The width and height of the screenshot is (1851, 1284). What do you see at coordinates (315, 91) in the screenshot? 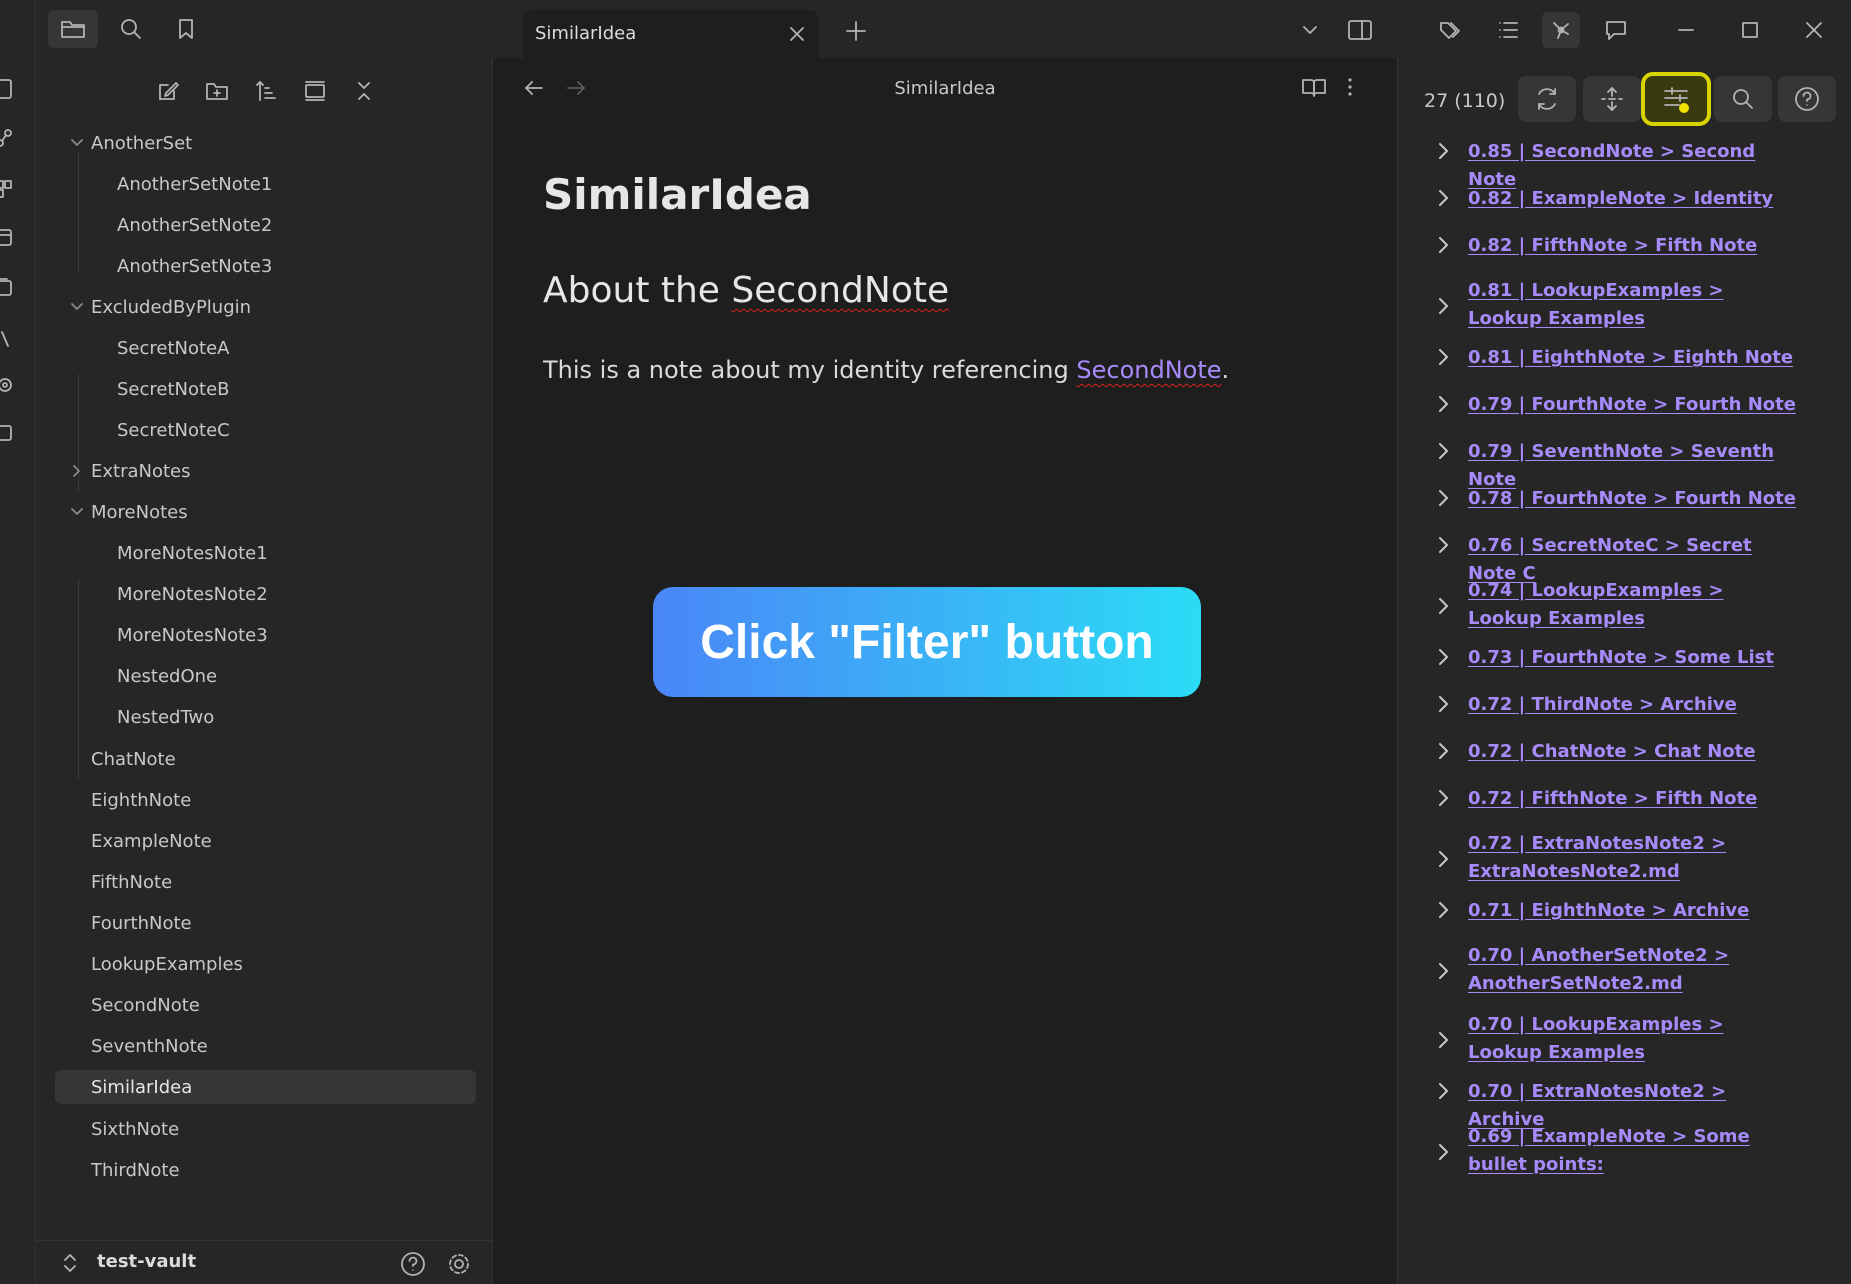
I see `collapse-view-icon` at bounding box center [315, 91].